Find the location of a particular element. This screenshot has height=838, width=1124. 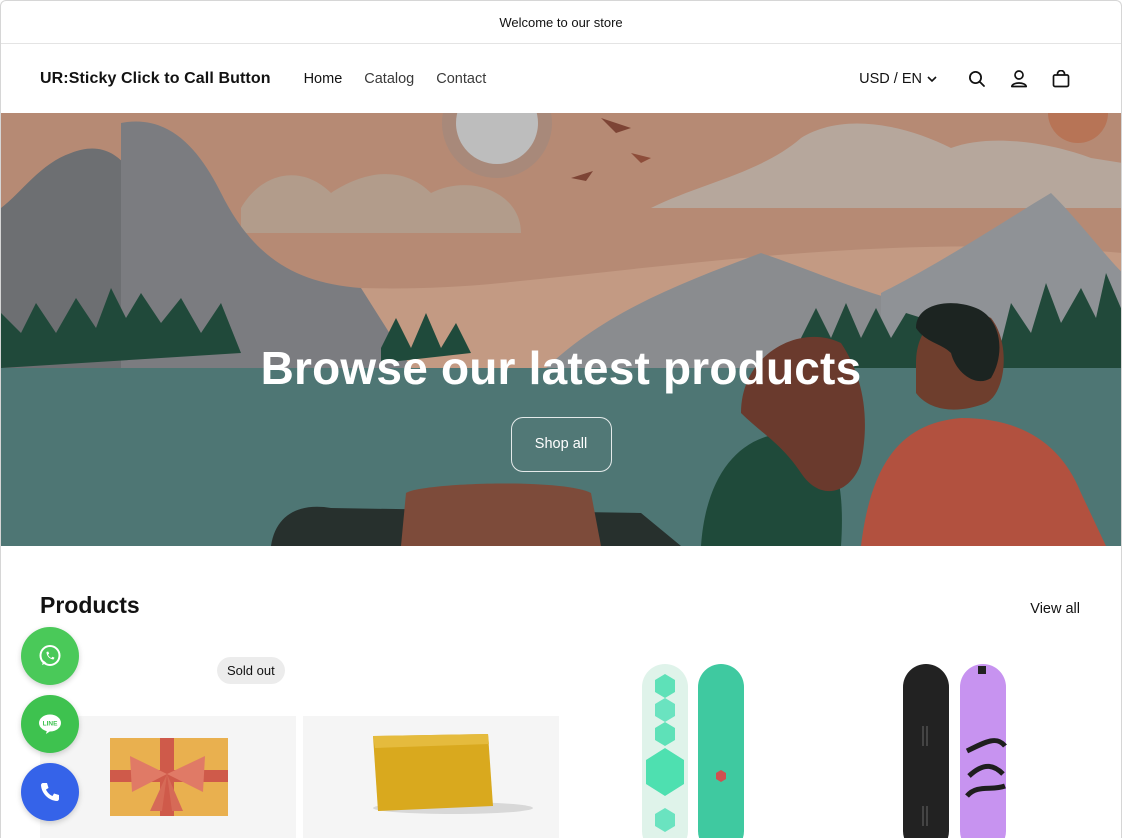

account-button is located at coordinates (1019, 79).